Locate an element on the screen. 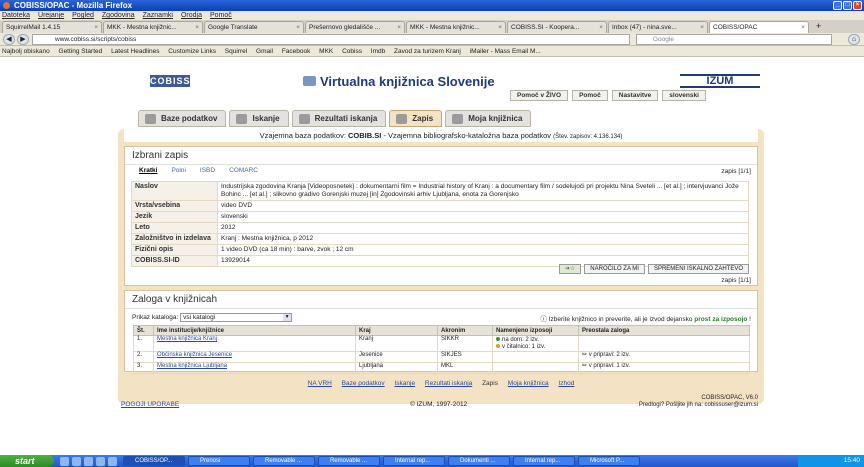  menu-item: Urejanje is located at coordinates (51, 15).